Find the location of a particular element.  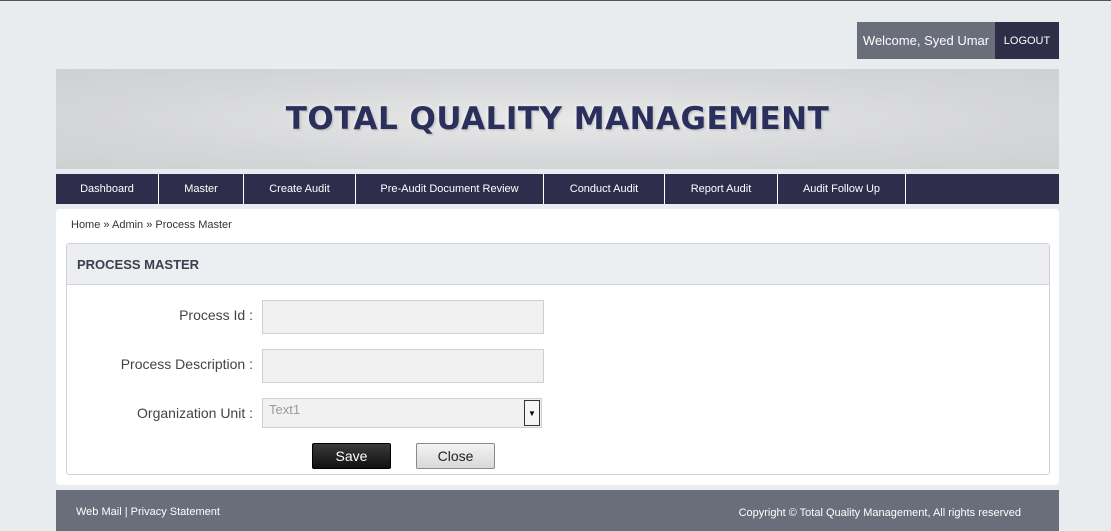

organization-unit-label: Organization Unit : is located at coordinates (195, 413).